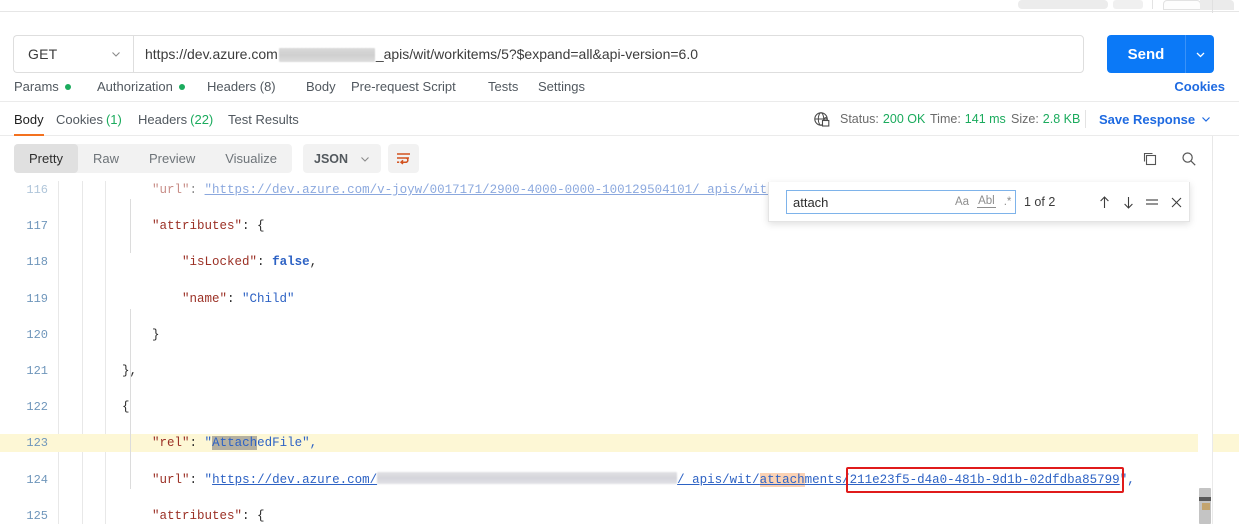 The image size is (1239, 524). I want to click on save-response-label: Save Response, so click(1147, 119).